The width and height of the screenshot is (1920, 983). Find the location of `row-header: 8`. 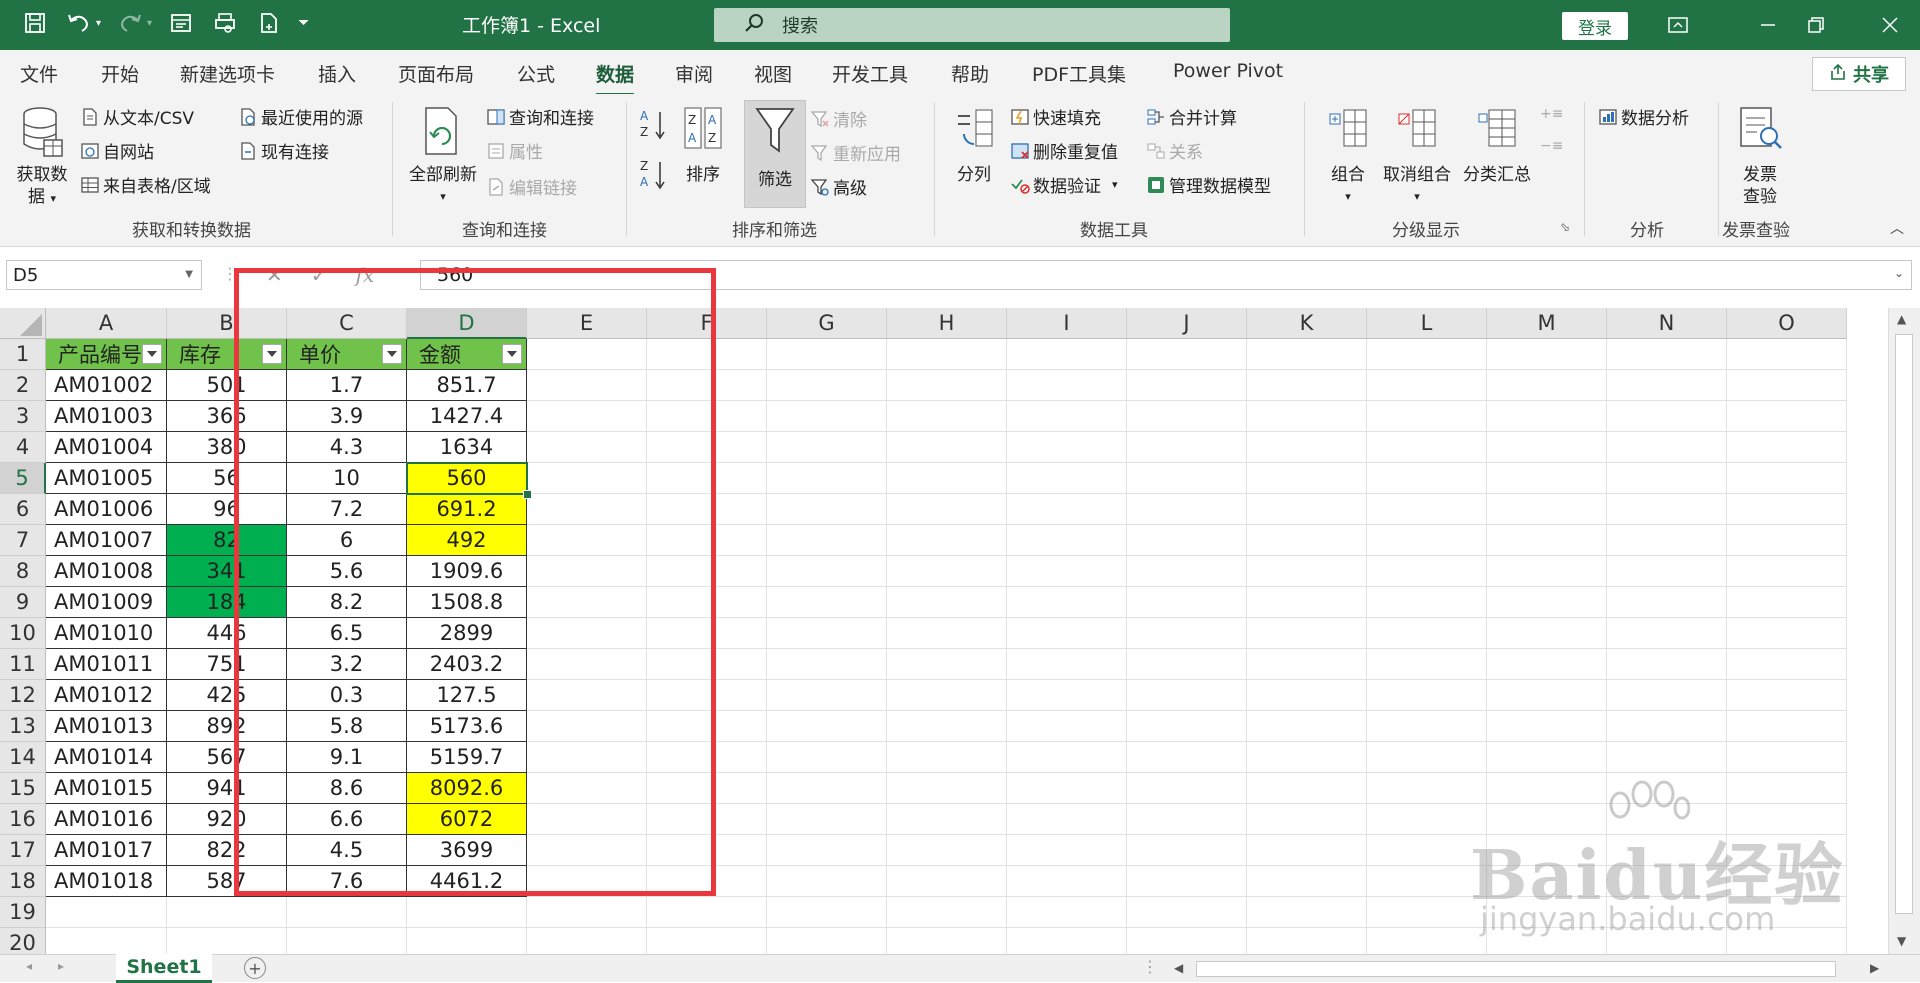

row-header: 8 is located at coordinates (23, 571).